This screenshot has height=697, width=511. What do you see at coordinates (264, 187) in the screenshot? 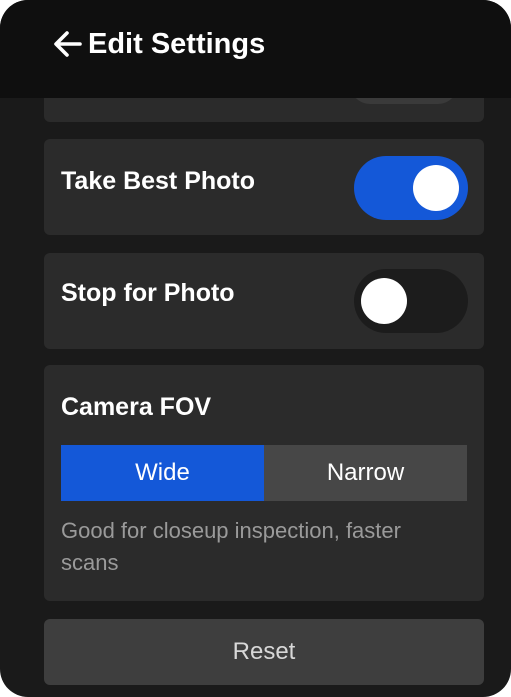
I see `take-best-photo-row: Take Best Photo` at bounding box center [264, 187].